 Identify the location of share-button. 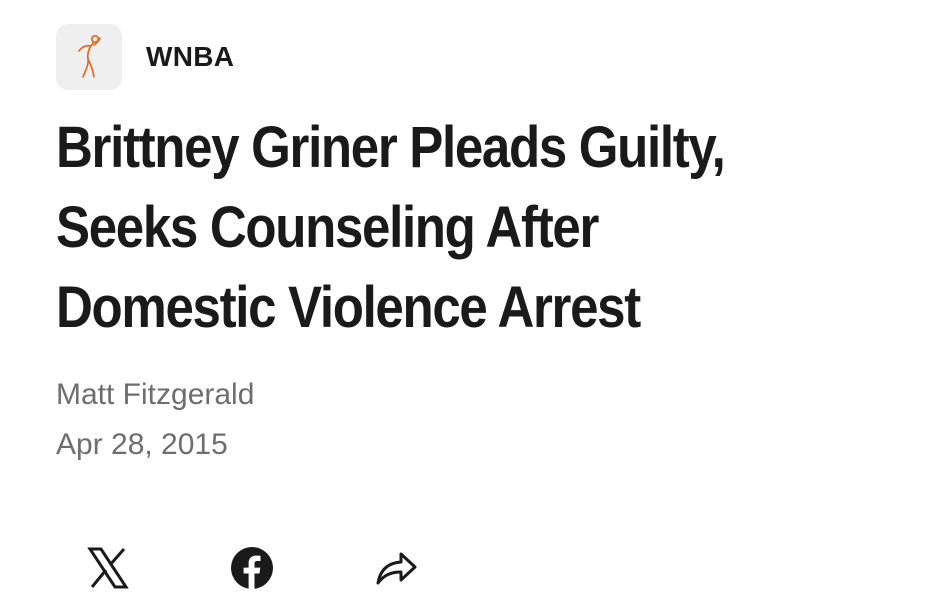
(396, 568).